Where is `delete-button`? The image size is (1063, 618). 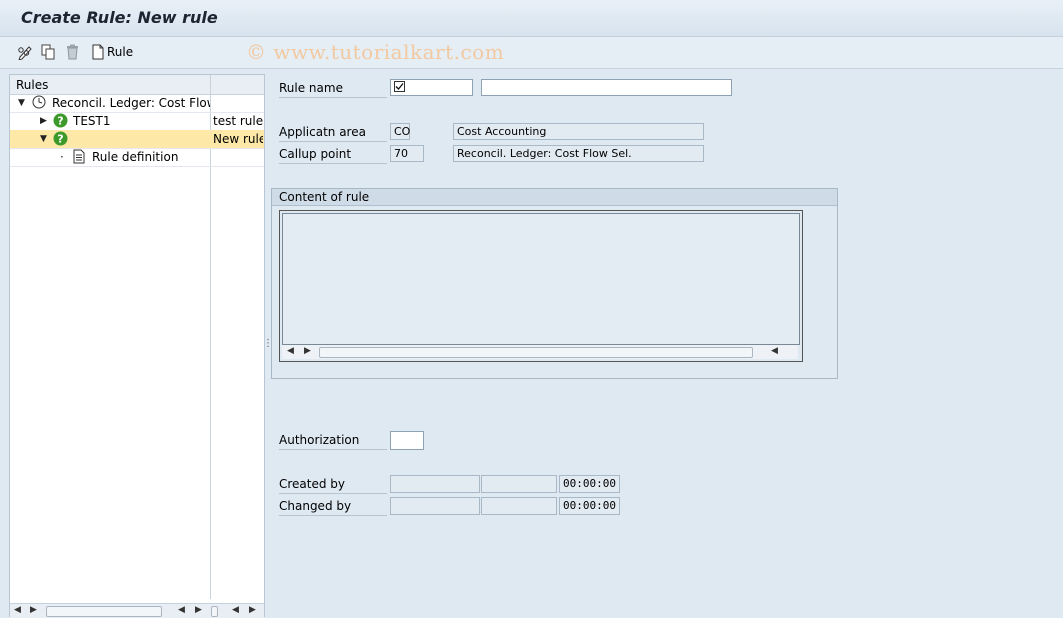 delete-button is located at coordinates (72, 52).